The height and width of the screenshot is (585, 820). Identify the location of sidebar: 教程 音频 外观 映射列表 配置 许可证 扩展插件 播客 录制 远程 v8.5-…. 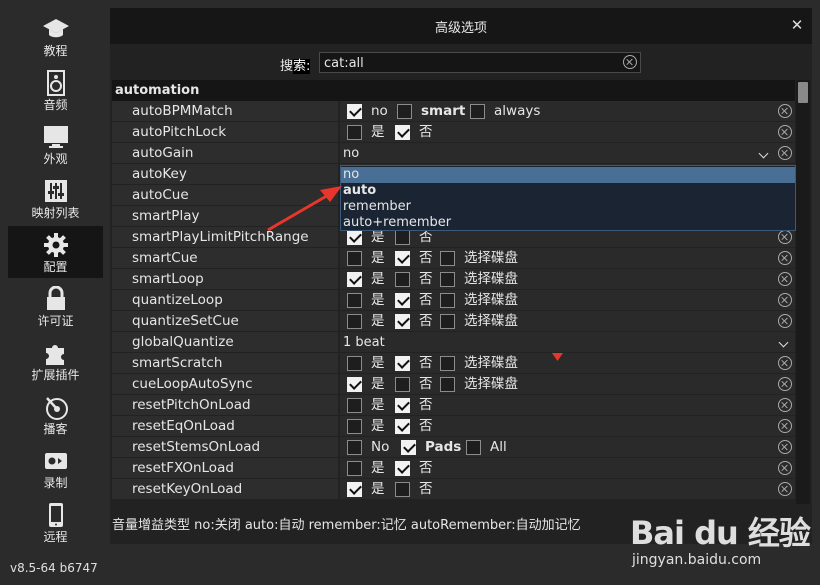
(55, 292).